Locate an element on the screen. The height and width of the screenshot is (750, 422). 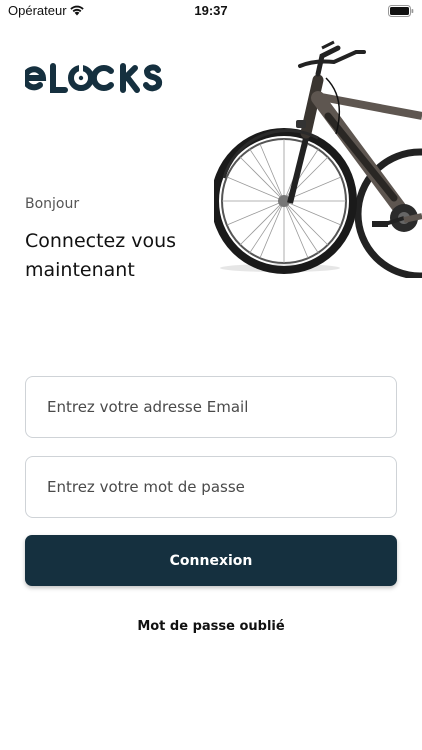
password-field is located at coordinates (211, 487).